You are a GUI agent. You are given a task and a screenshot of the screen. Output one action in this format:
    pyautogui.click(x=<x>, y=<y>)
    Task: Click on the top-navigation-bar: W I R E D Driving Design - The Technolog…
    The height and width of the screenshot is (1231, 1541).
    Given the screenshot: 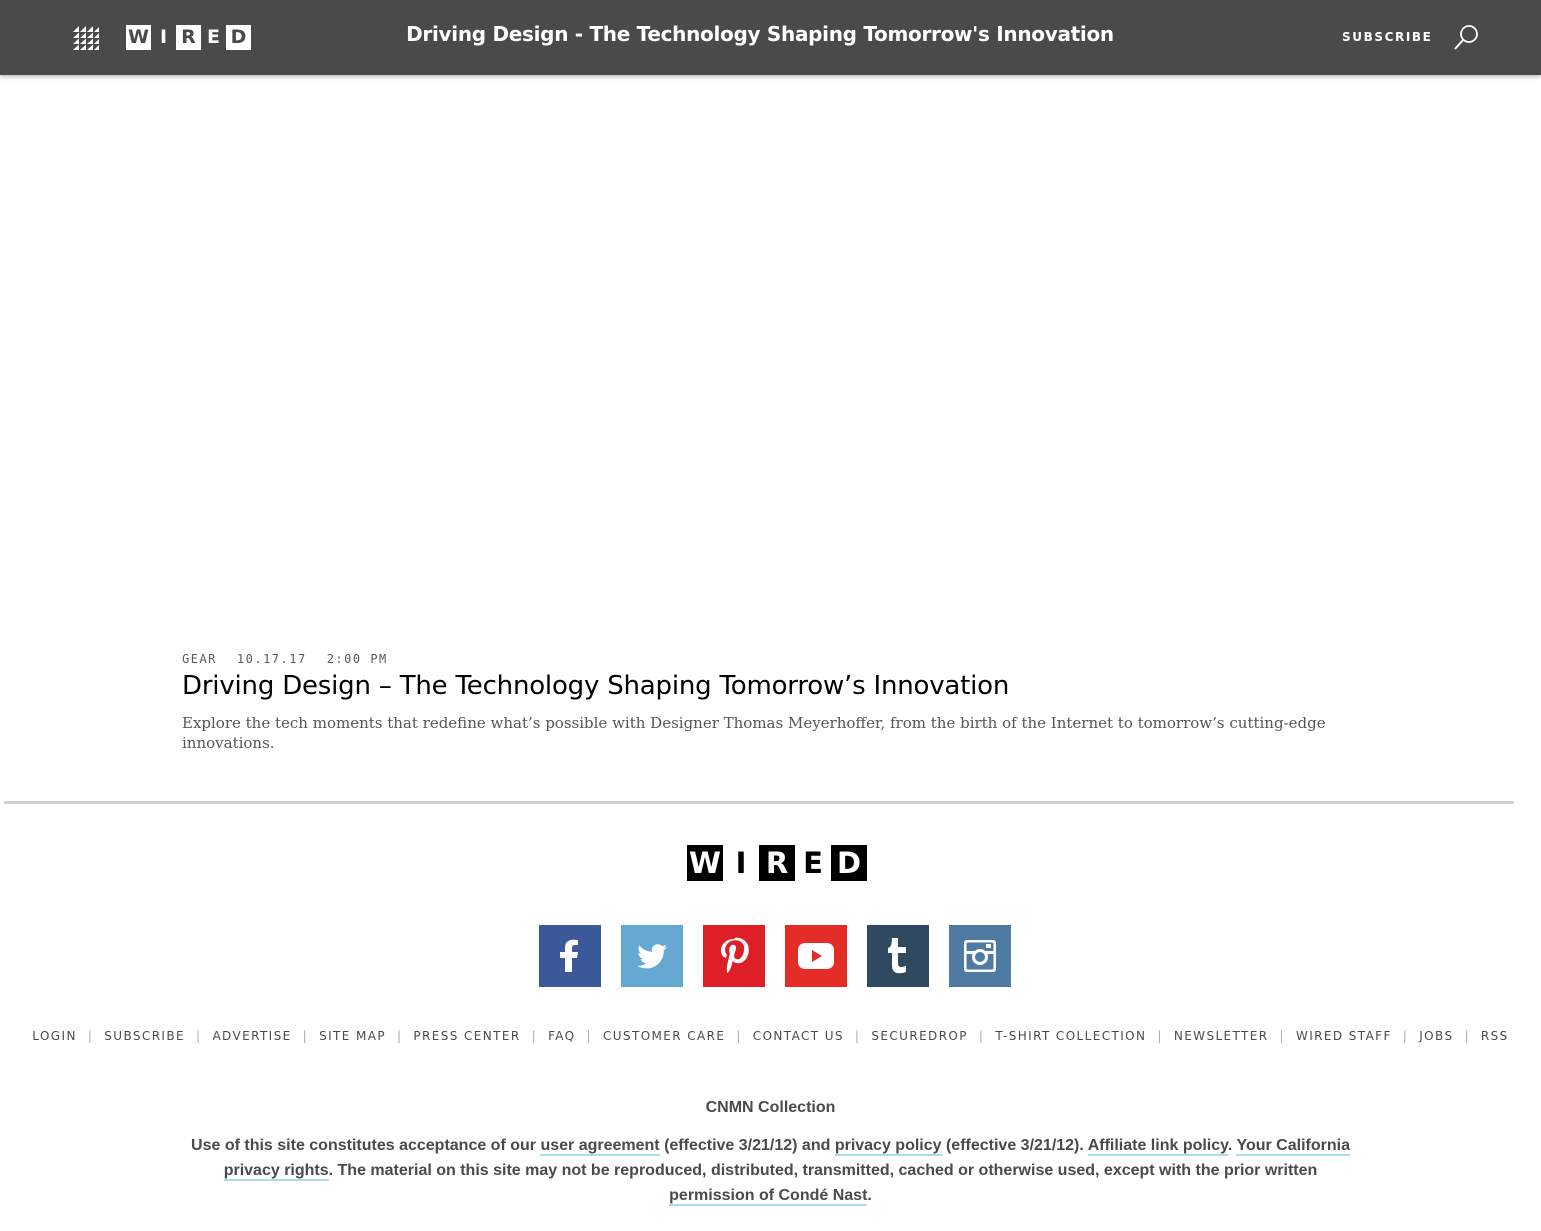 What is the action you would take?
    pyautogui.click(x=770, y=37)
    